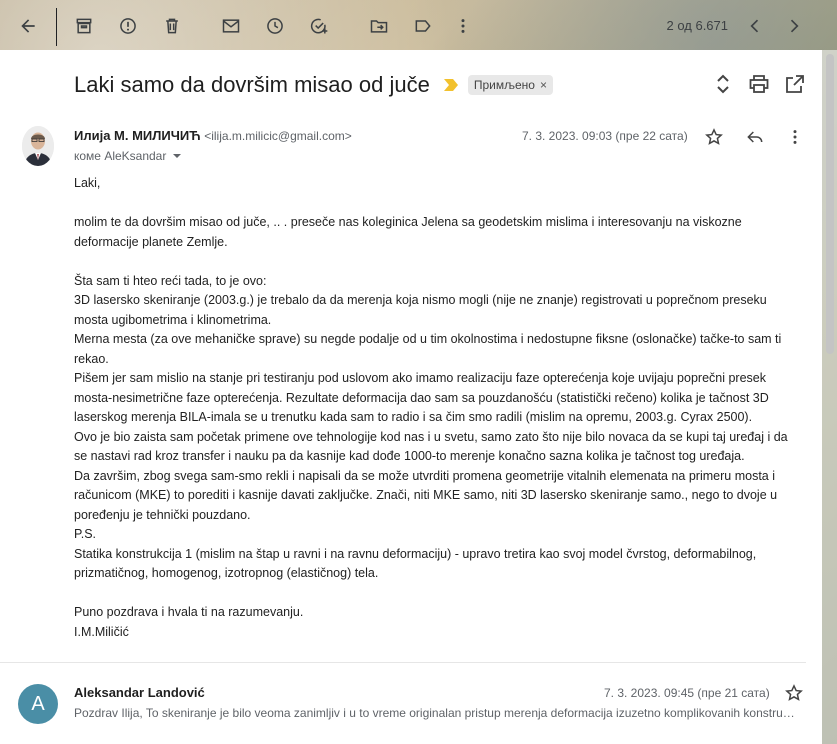 The width and height of the screenshot is (837, 744). I want to click on chevron-right-icon, so click(794, 26).